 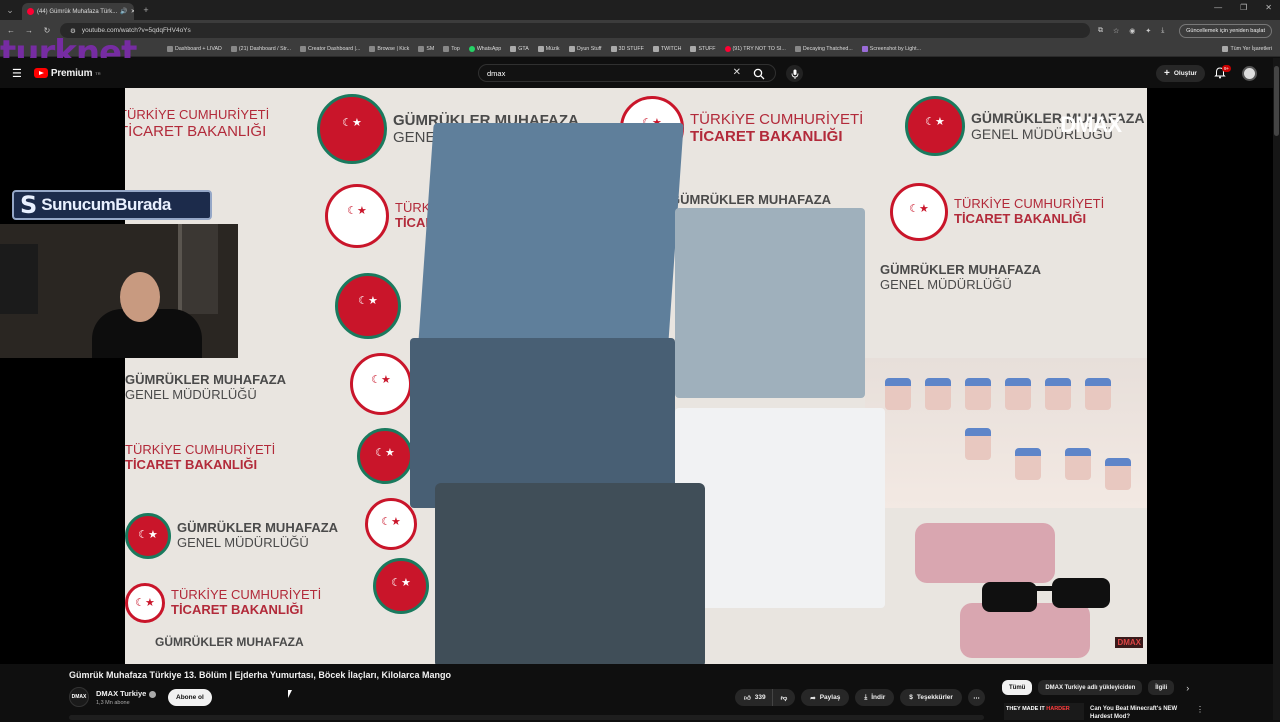 I want to click on maximize-icon: ❐, so click(x=1243, y=7).